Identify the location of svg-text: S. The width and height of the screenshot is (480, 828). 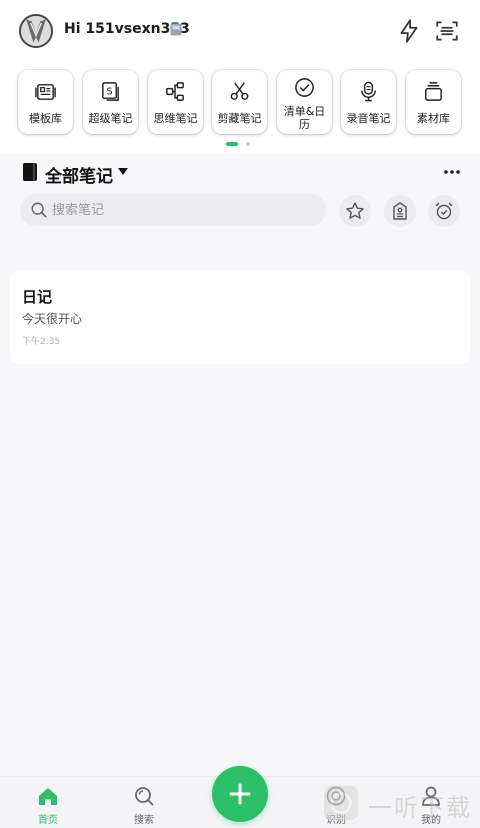
(109, 91).